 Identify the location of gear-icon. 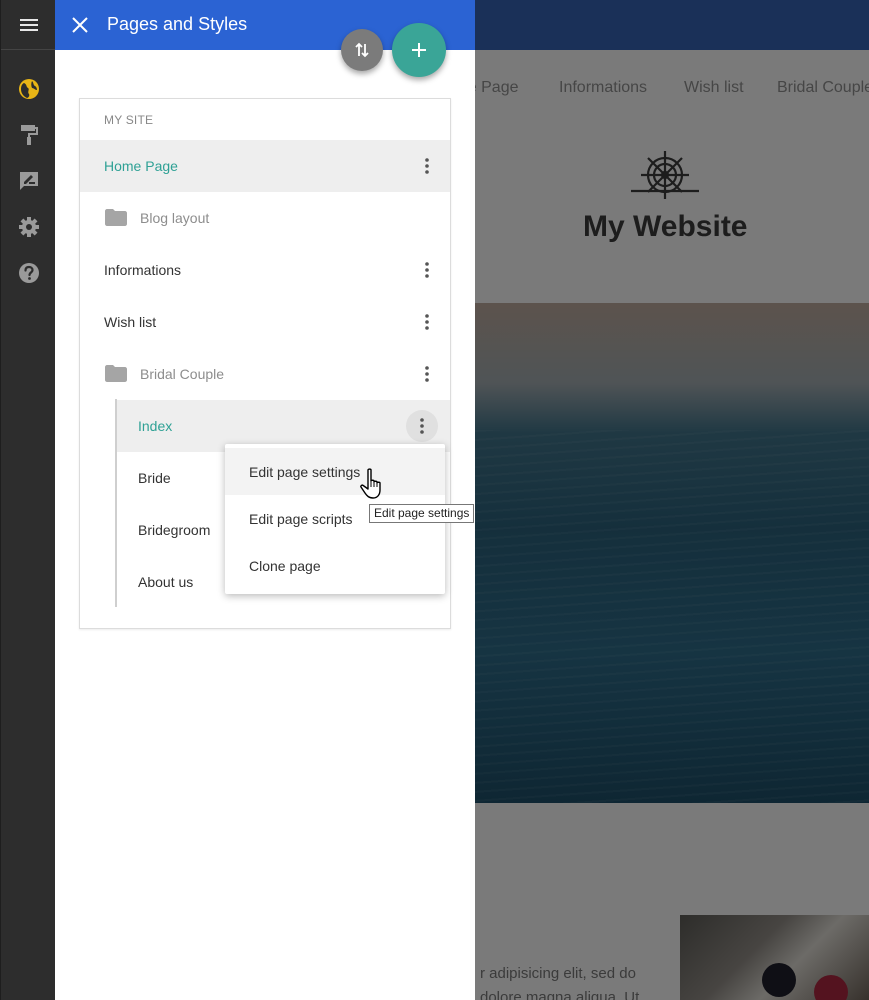
(29, 227).